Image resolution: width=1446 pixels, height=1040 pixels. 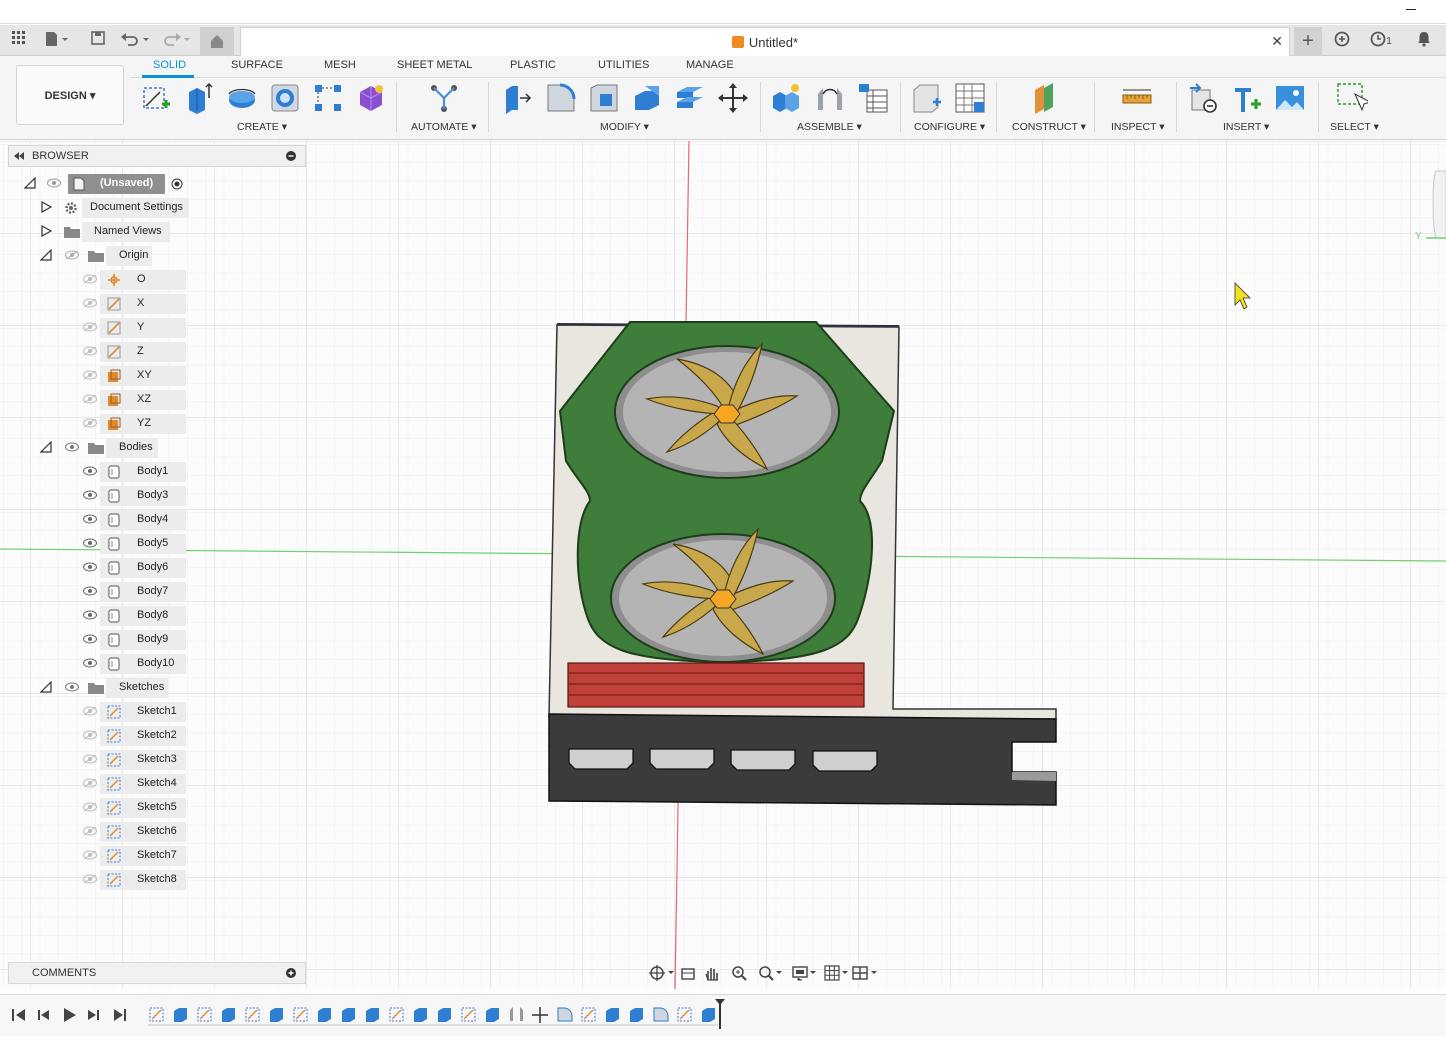 What do you see at coordinates (242, 98) in the screenshot?
I see `revolve-icon` at bounding box center [242, 98].